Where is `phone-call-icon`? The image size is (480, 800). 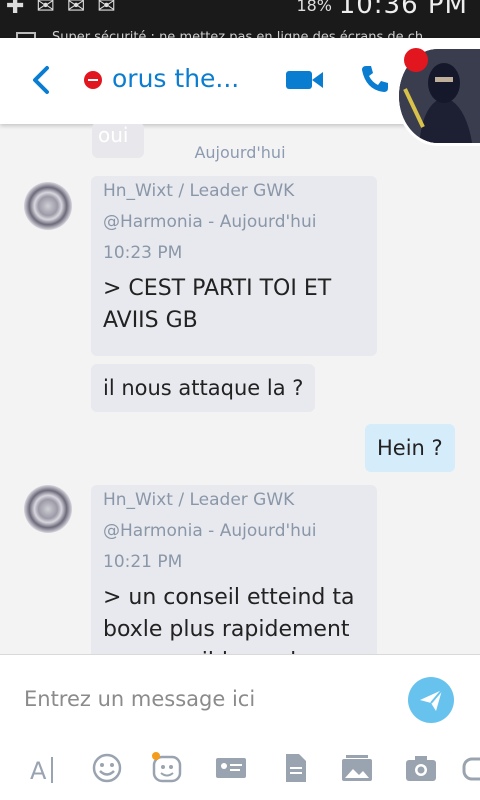
phone-call-icon is located at coordinates (375, 79).